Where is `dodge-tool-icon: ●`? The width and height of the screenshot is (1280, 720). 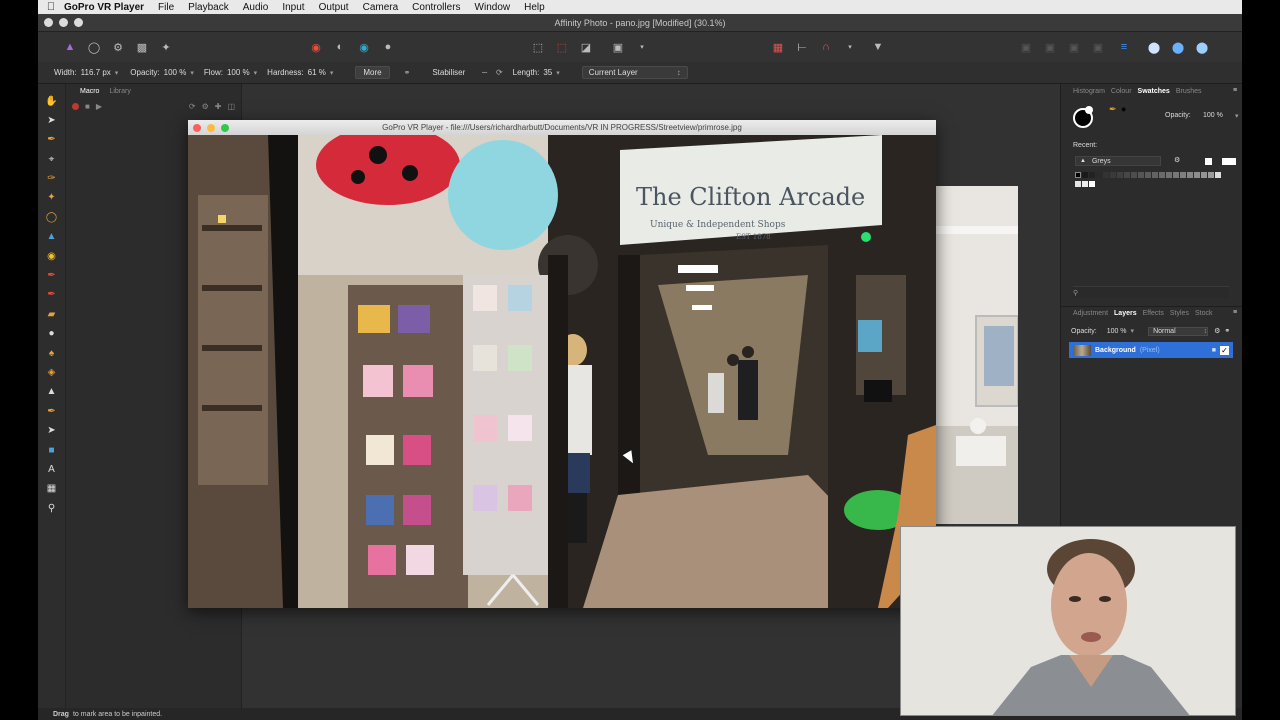
dodge-tool-icon: ● is located at coordinates (52, 334).